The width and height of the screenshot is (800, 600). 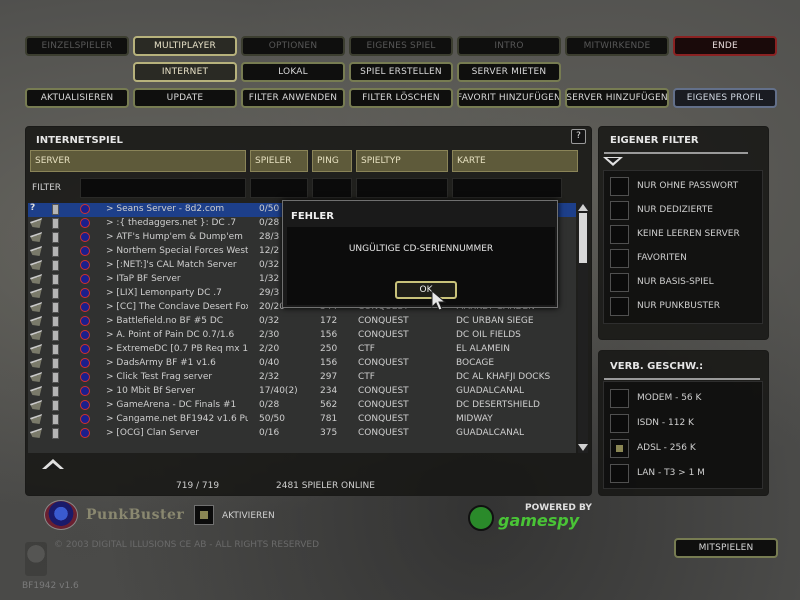 I want to click on own-filter-option: NUR DEDIZIERTE, so click(x=661, y=210).